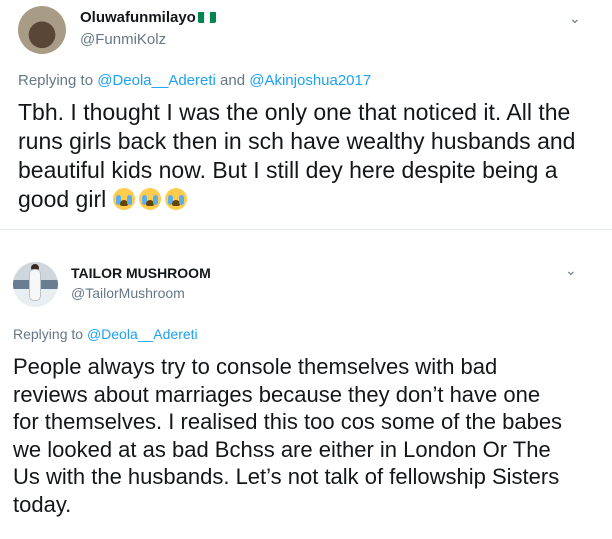  I want to click on replying-joiner: and, so click(233, 80).